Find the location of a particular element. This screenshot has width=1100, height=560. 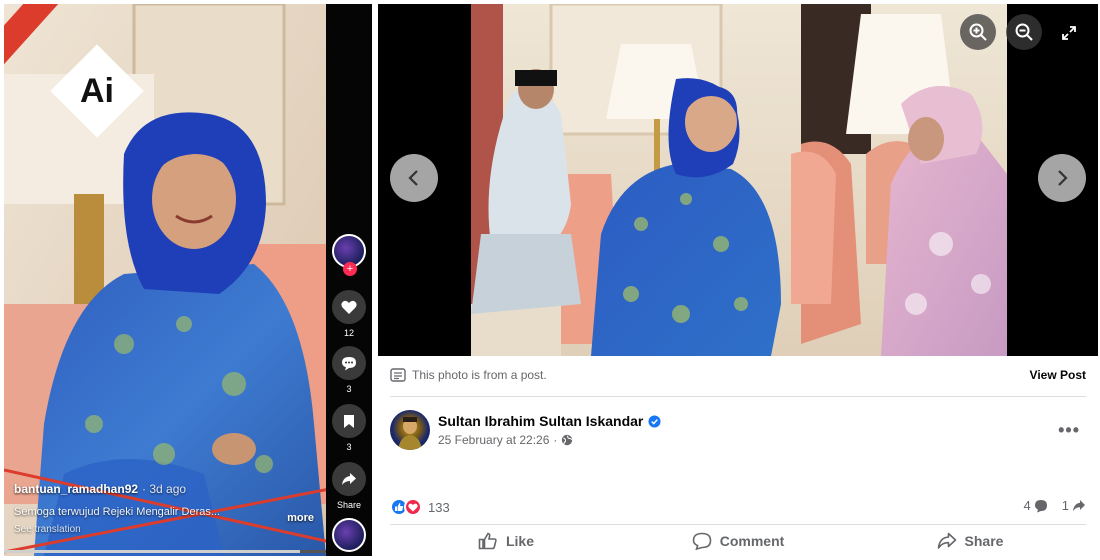

share-button: Share is located at coordinates (970, 540).